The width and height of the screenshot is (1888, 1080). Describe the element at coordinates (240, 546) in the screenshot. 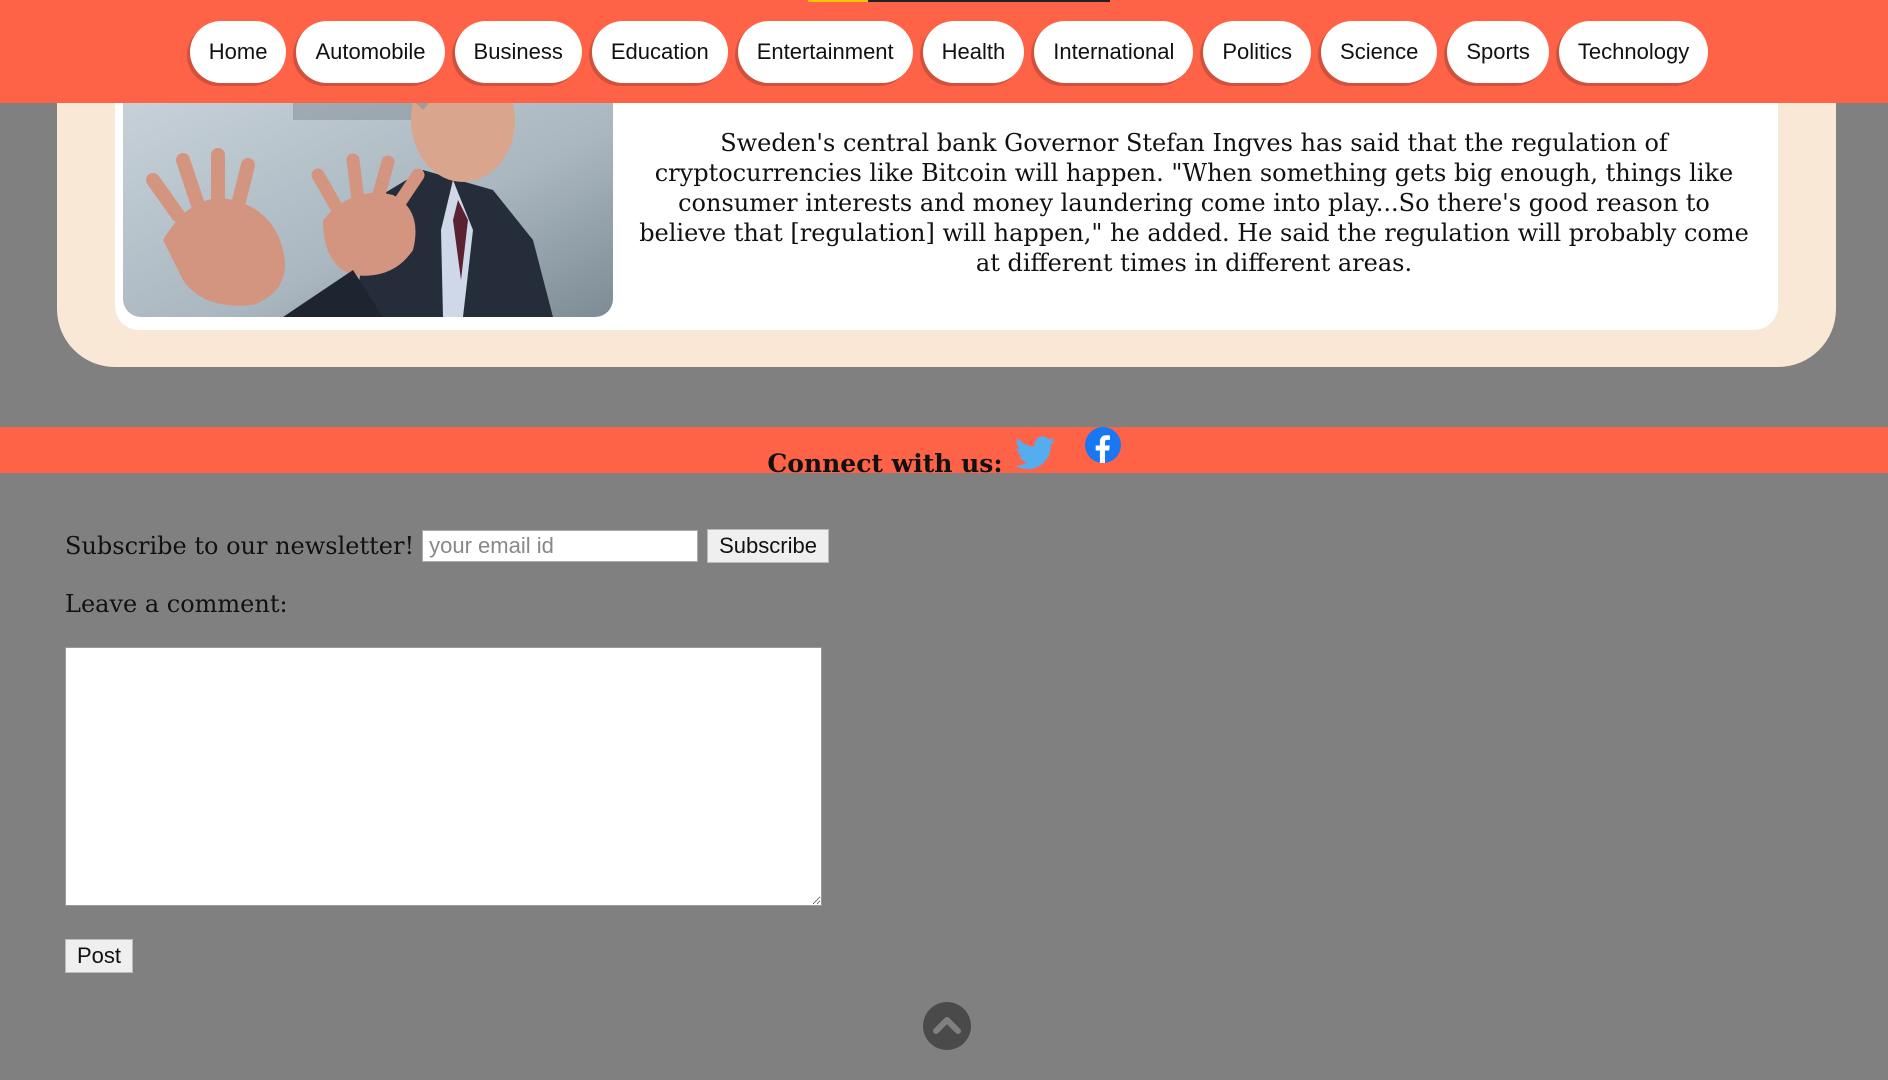

I see `newsletter-label: Subscribe to our newsletter!` at that location.